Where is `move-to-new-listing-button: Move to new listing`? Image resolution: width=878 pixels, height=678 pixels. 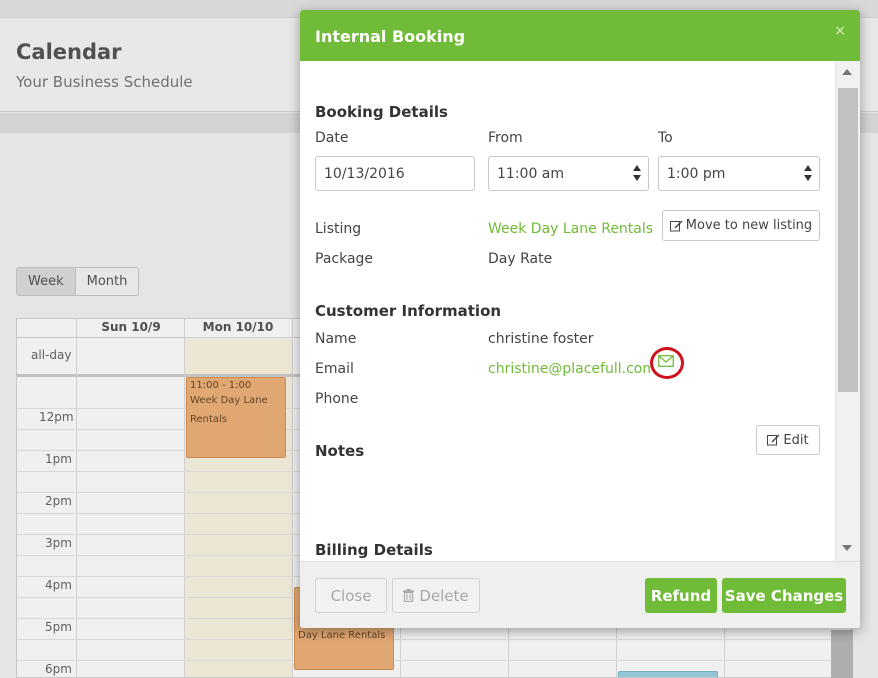 move-to-new-listing-button: Move to new listing is located at coordinates (741, 225).